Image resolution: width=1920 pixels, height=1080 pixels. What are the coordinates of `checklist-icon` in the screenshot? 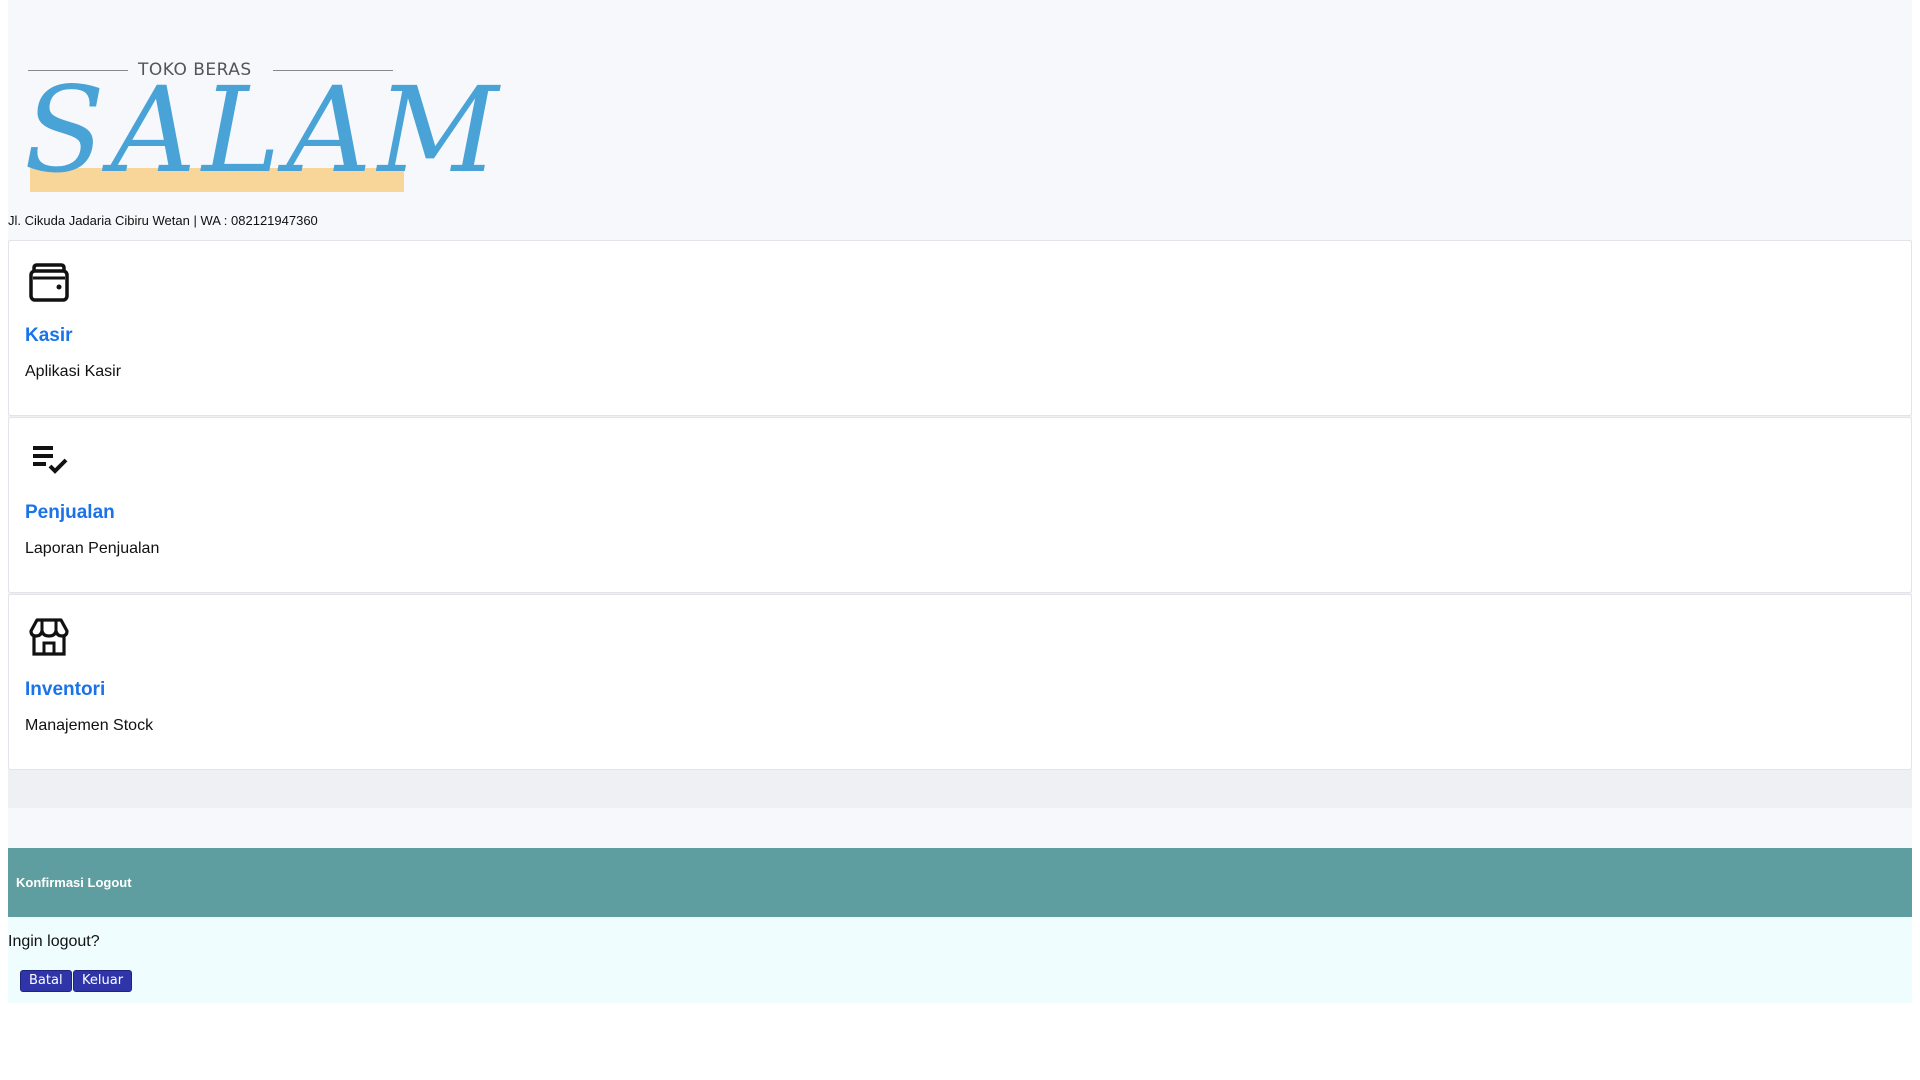 It's located at (49, 460).